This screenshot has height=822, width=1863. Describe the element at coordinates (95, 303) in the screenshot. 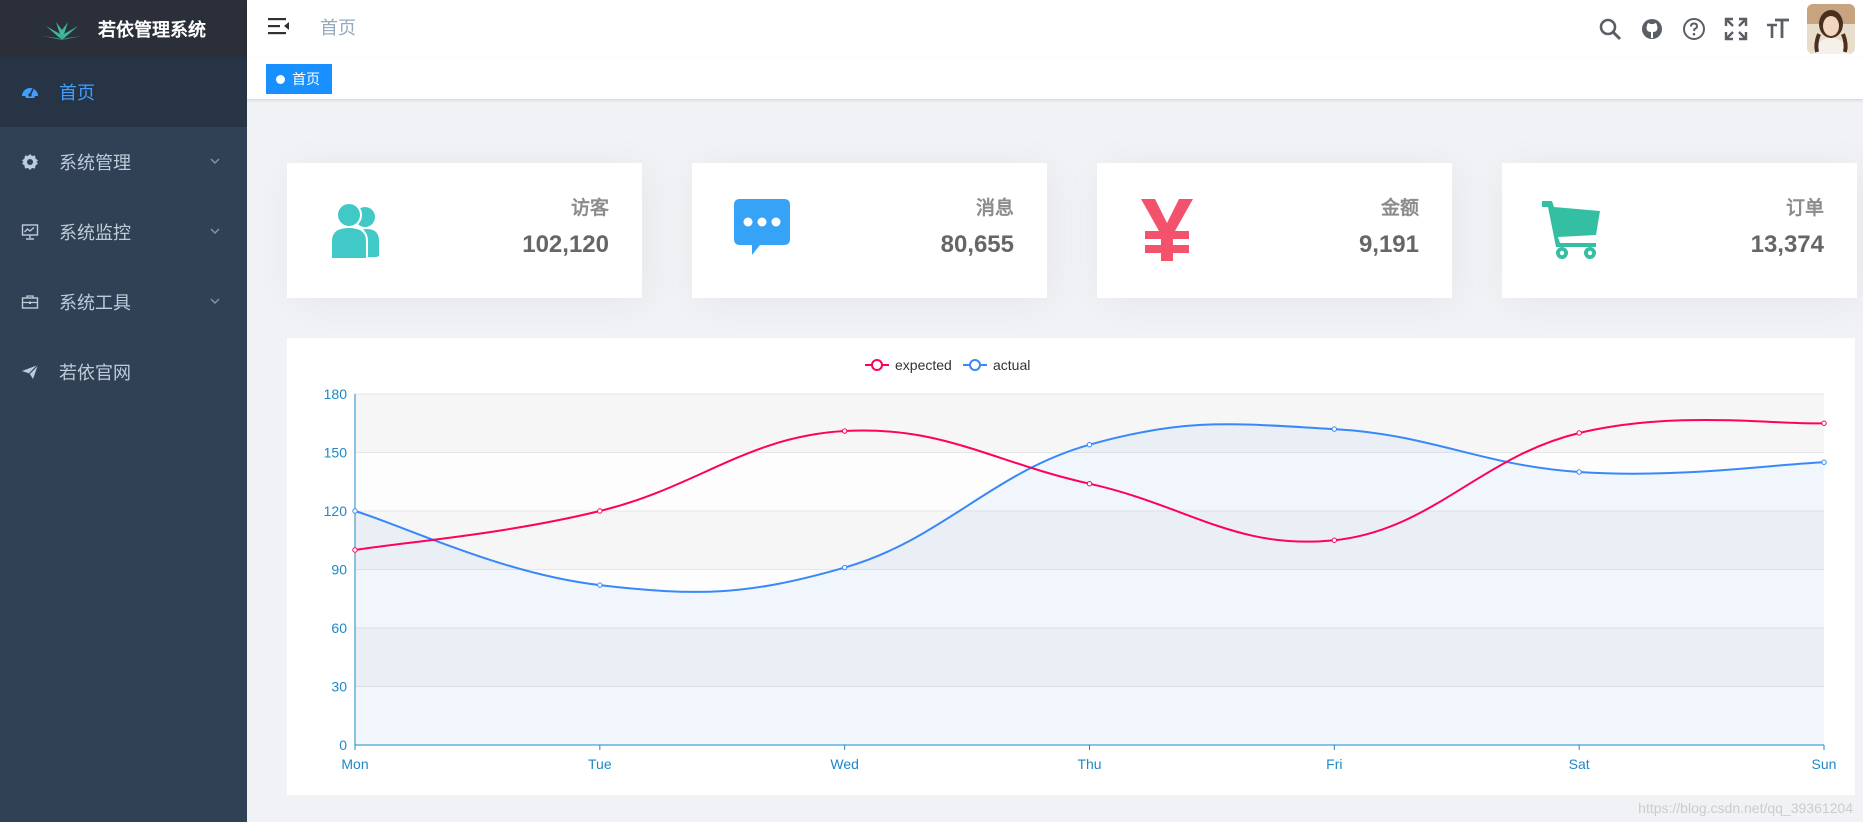

I see `sidebar-item-label: 系统工具` at that location.